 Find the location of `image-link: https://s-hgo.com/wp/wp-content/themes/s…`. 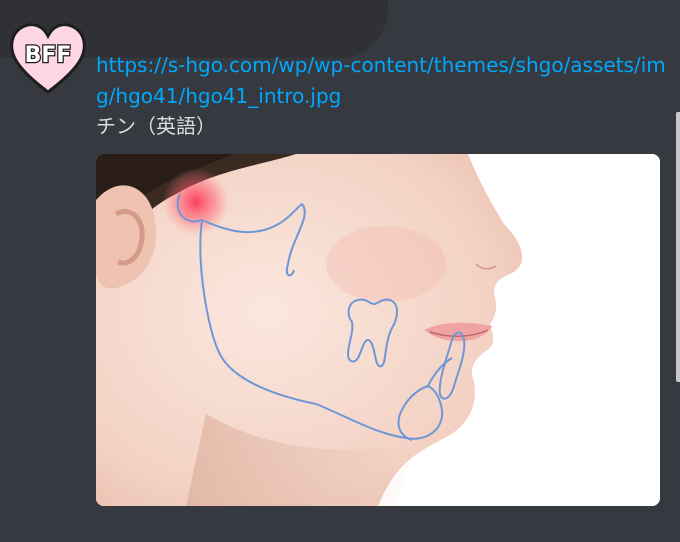

image-link: https://s-hgo.com/wp/wp-content/themes/s… is located at coordinates (381, 81).